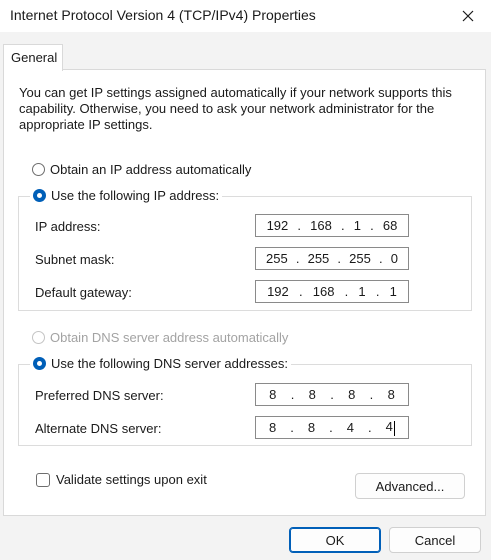 The image size is (491, 560). What do you see at coordinates (99, 395) in the screenshot?
I see `preferred-dns-label: Preferred DNS server:` at bounding box center [99, 395].